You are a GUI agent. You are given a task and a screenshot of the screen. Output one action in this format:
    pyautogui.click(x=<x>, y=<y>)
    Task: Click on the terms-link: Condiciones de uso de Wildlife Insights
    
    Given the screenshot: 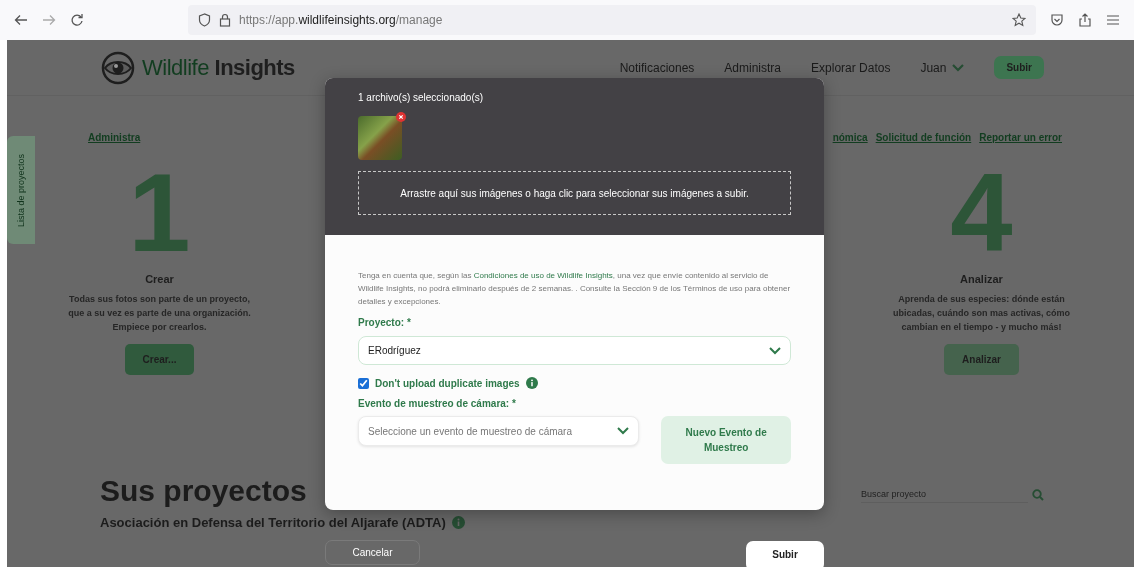 What is the action you would take?
    pyautogui.click(x=543, y=275)
    